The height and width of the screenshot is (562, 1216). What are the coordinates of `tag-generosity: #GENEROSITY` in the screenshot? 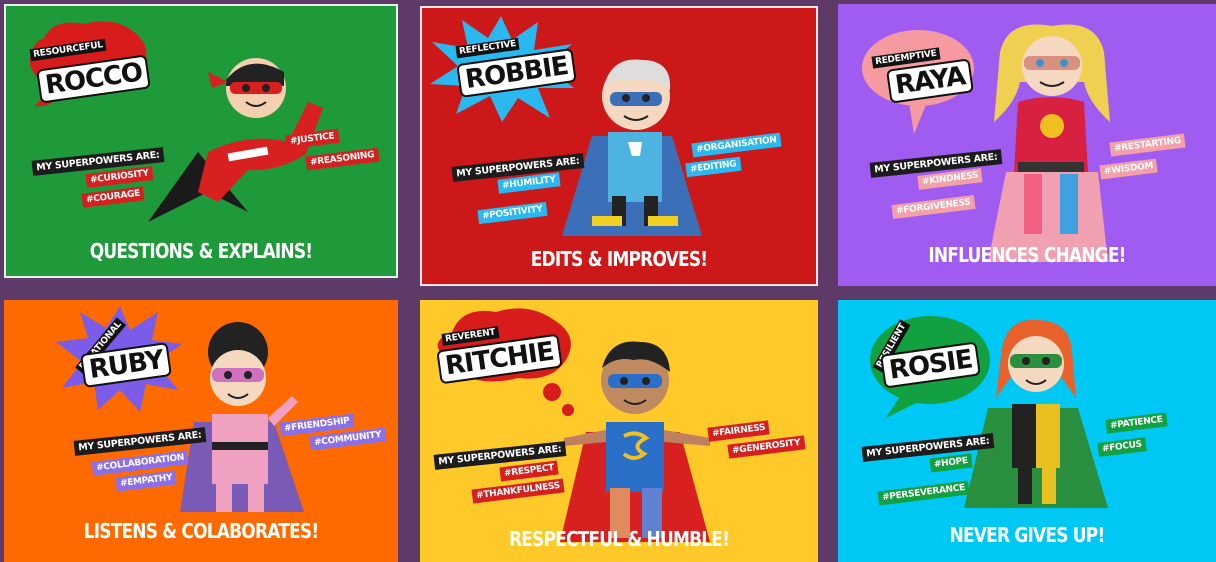 It's located at (766, 447).